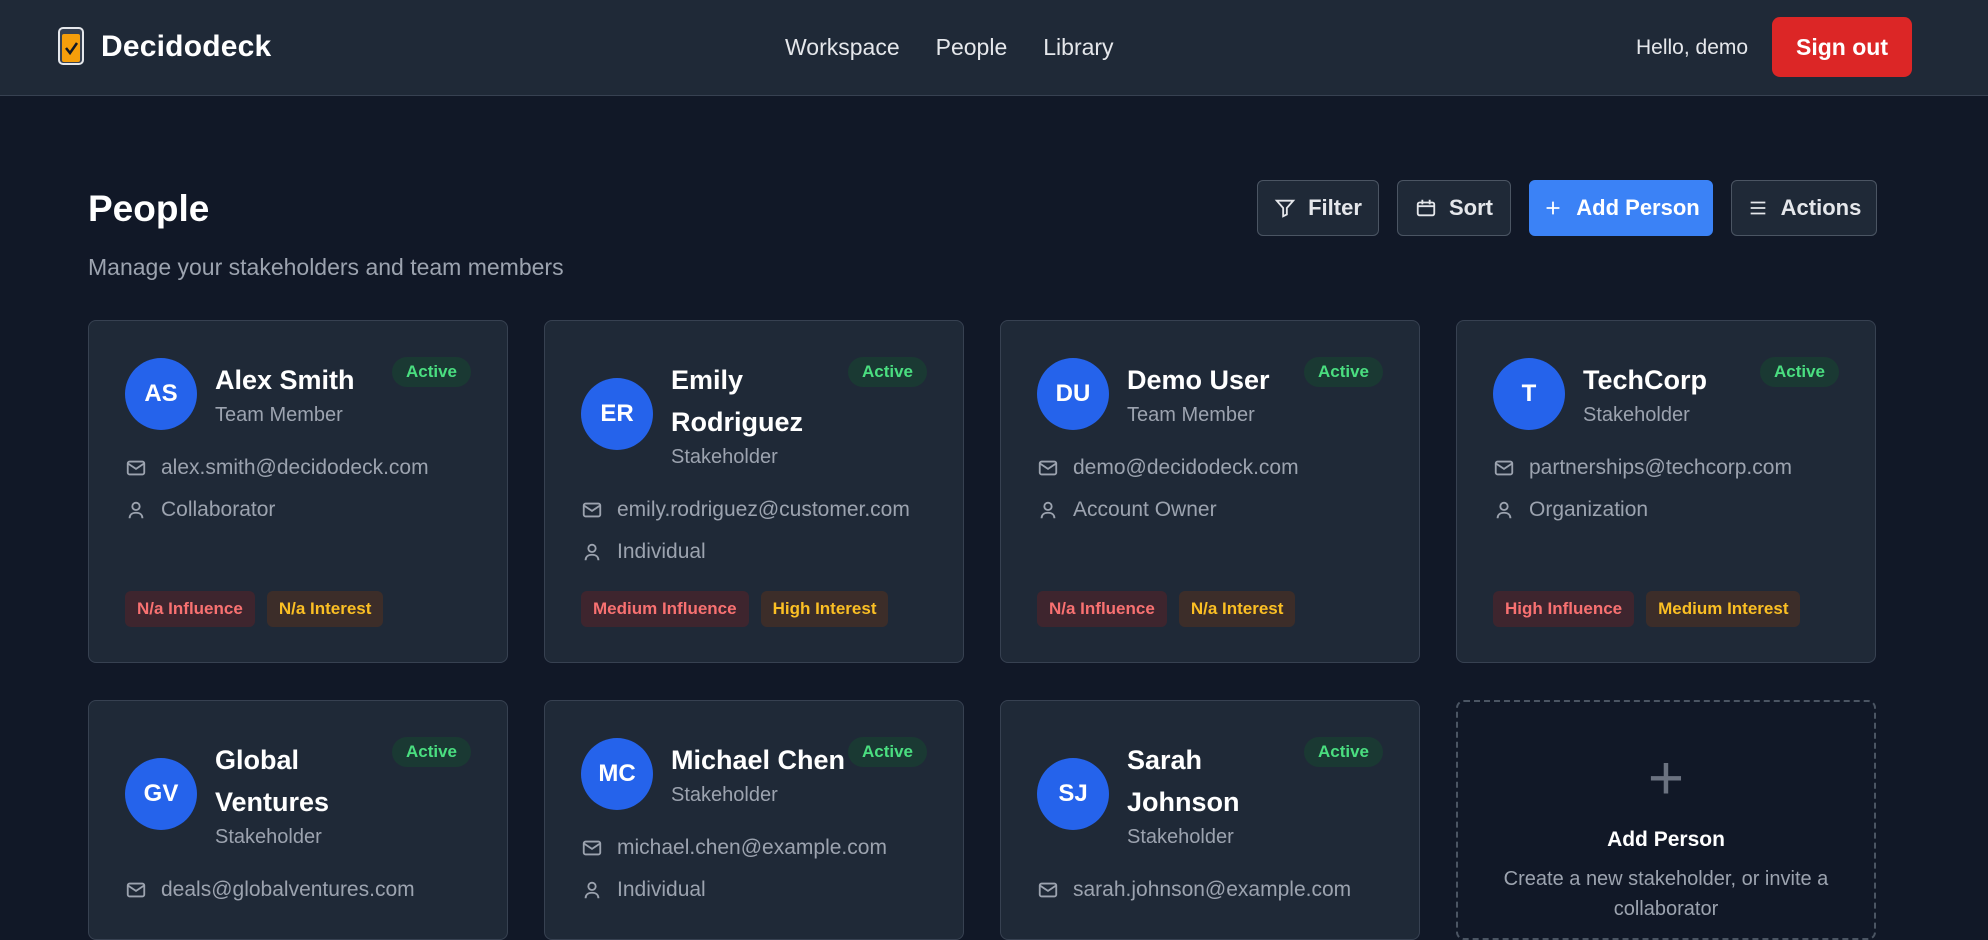 This screenshot has height=940, width=1988. I want to click on person-name: Emily Rodriguez, so click(737, 401).